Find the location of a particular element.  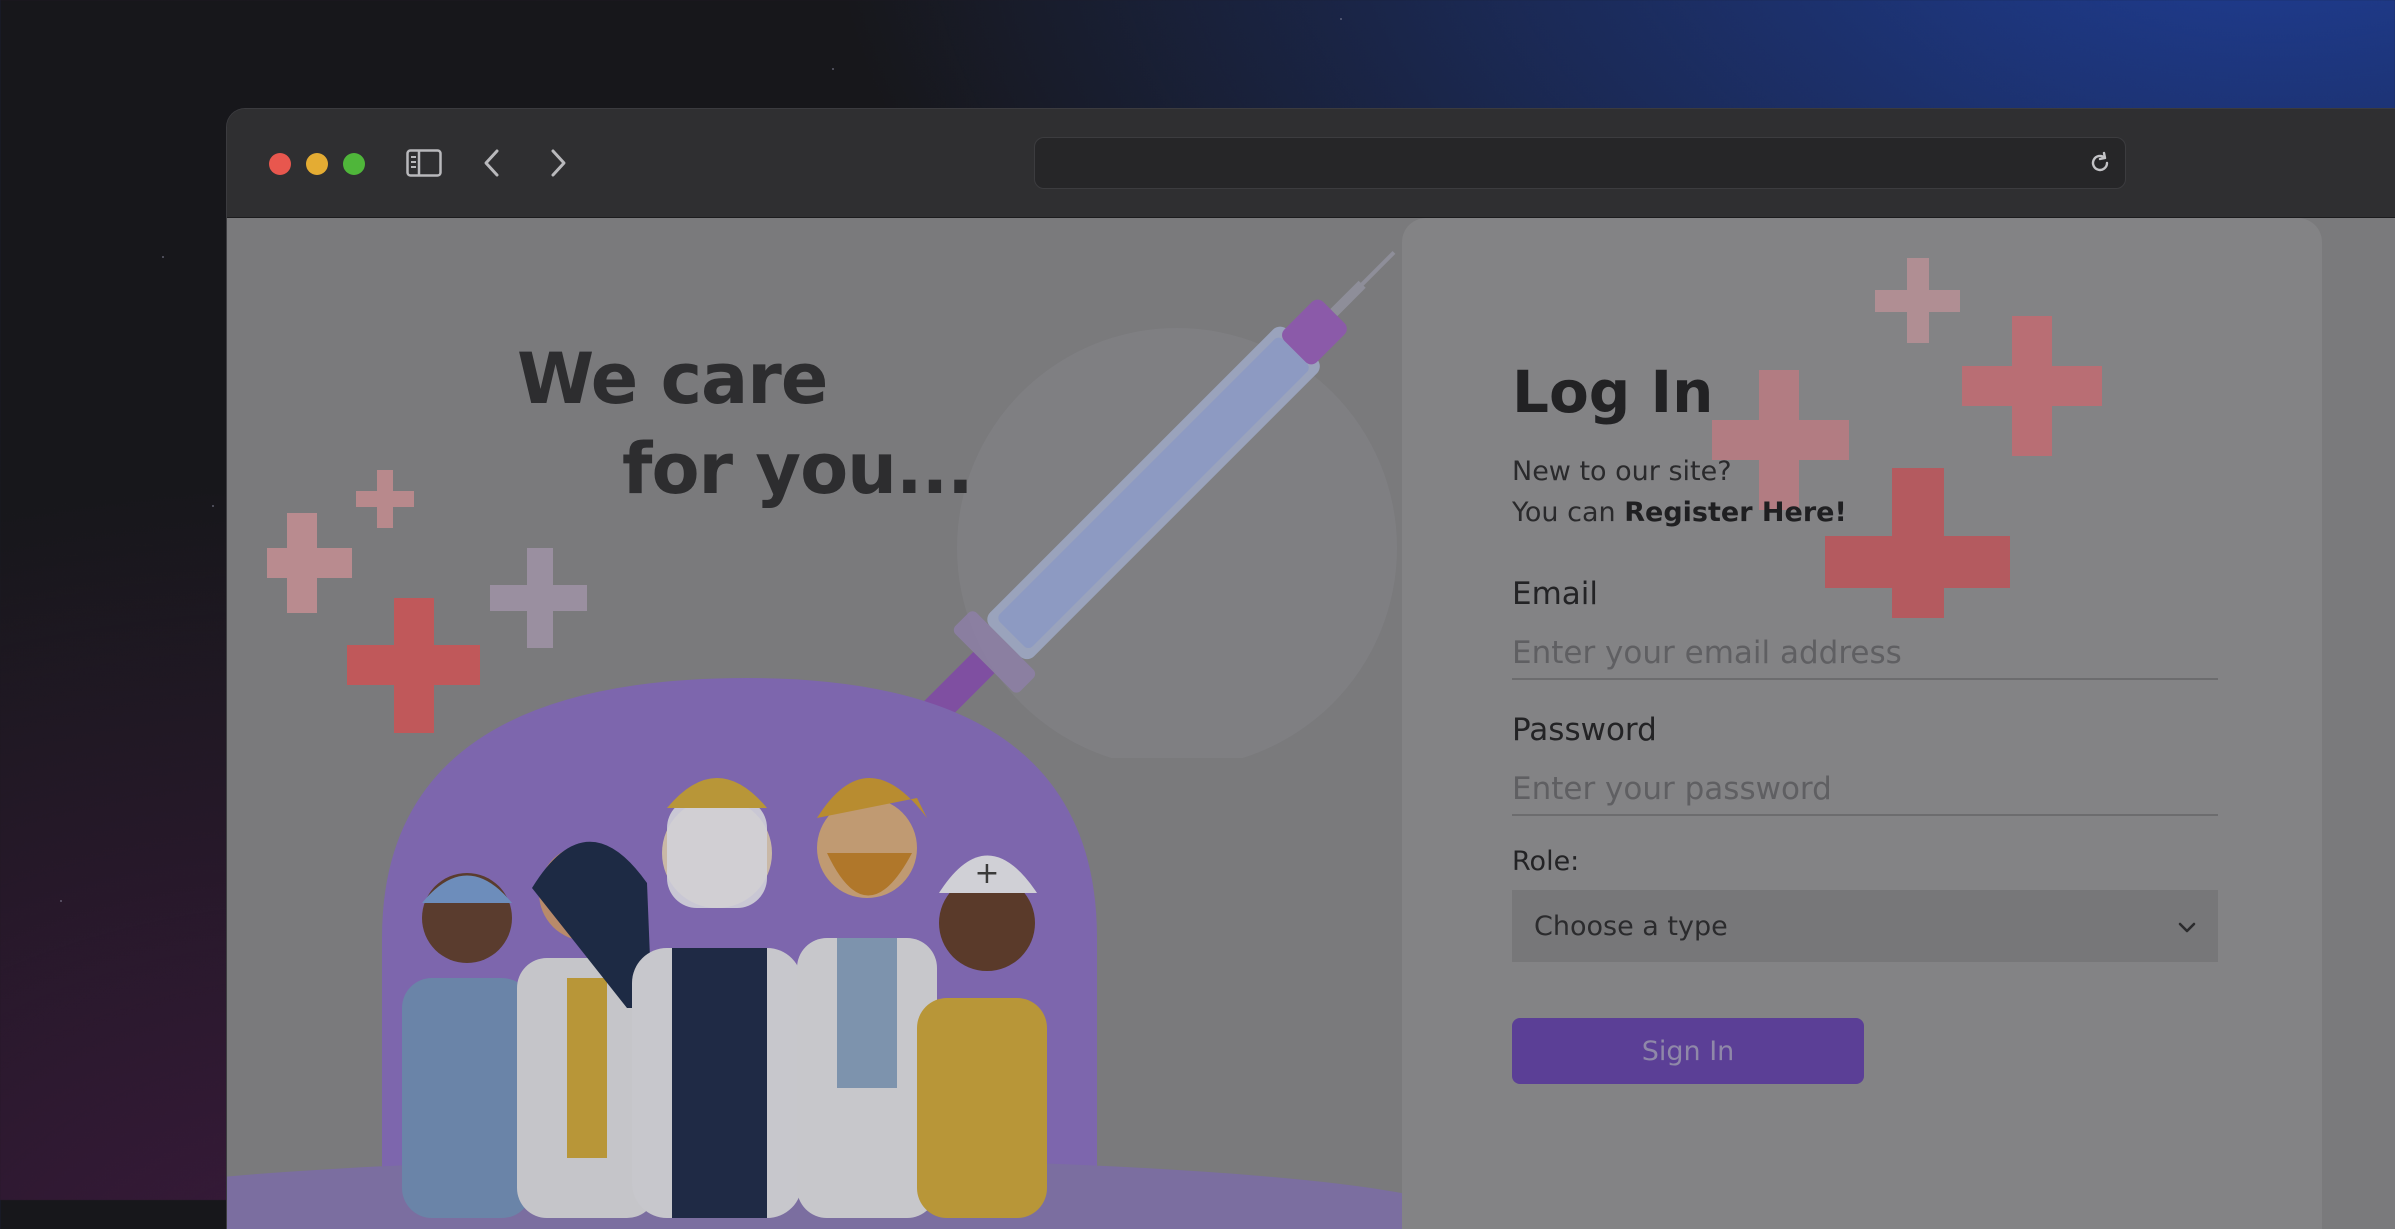

role-select-value: Choose a type is located at coordinates (1631, 926).